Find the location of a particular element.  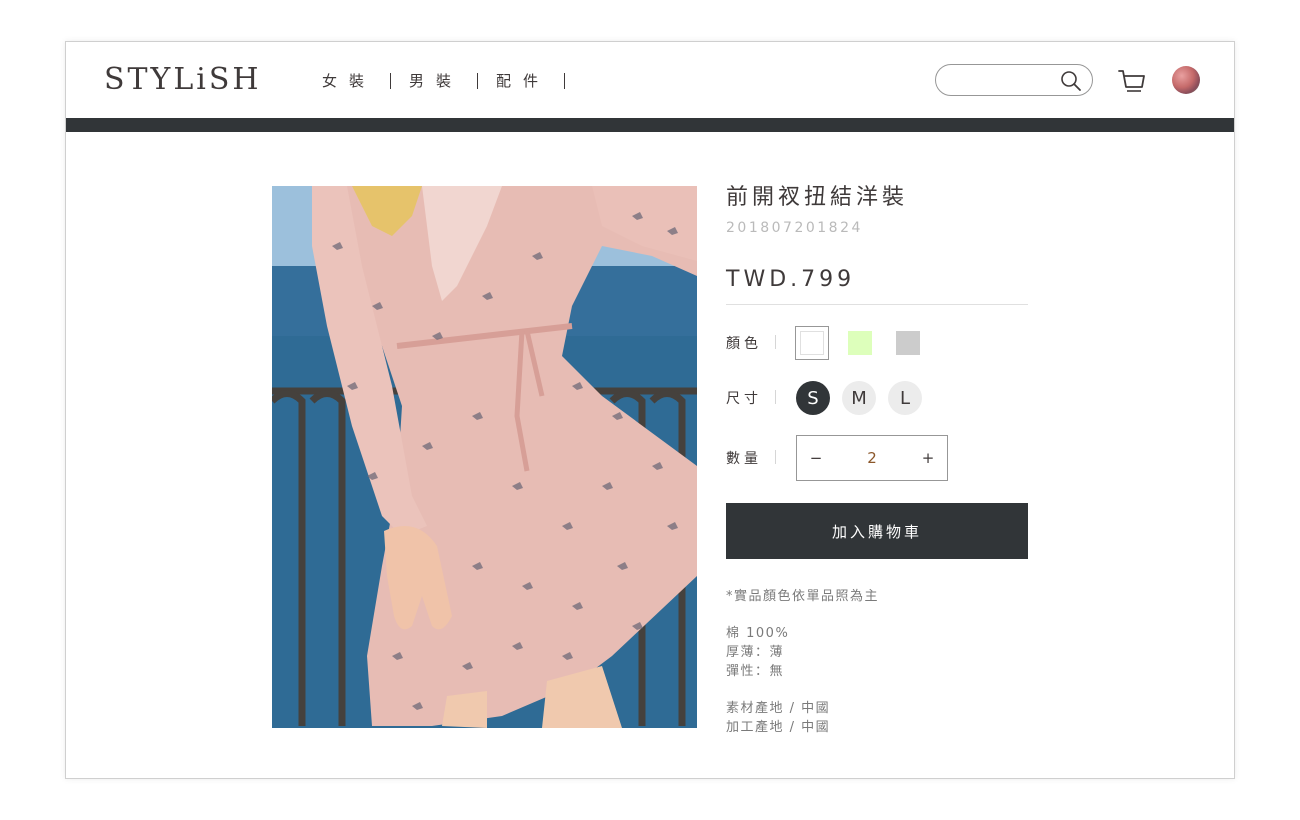

quantity-label: 數量 is located at coordinates (751, 458).